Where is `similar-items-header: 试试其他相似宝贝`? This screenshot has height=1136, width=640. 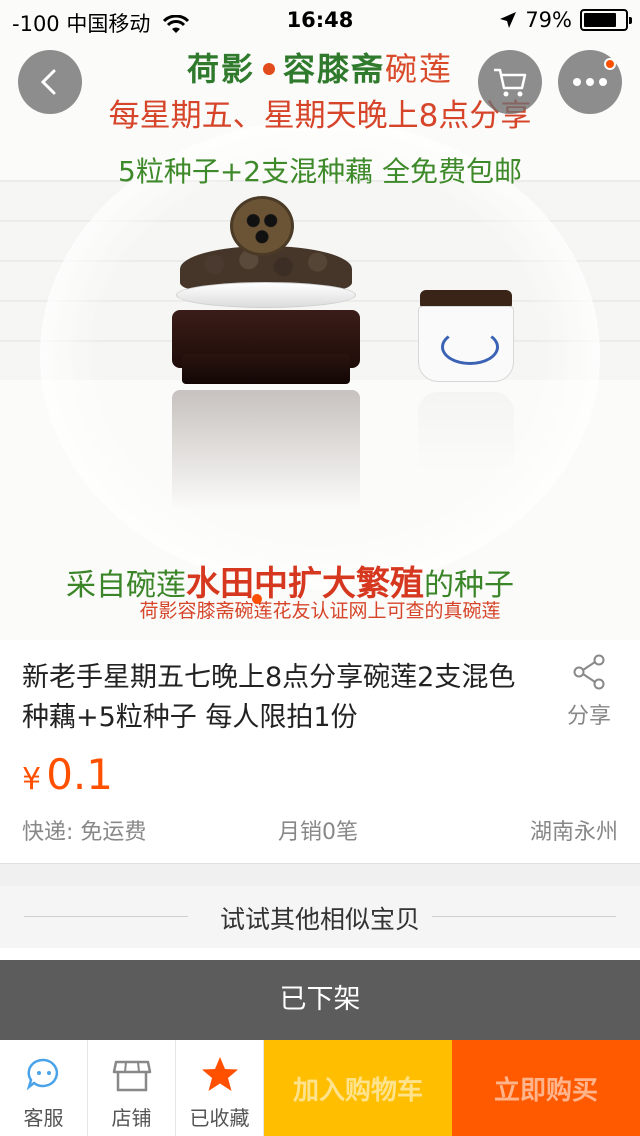
similar-items-header: 试试其他相似宝贝 is located at coordinates (320, 917).